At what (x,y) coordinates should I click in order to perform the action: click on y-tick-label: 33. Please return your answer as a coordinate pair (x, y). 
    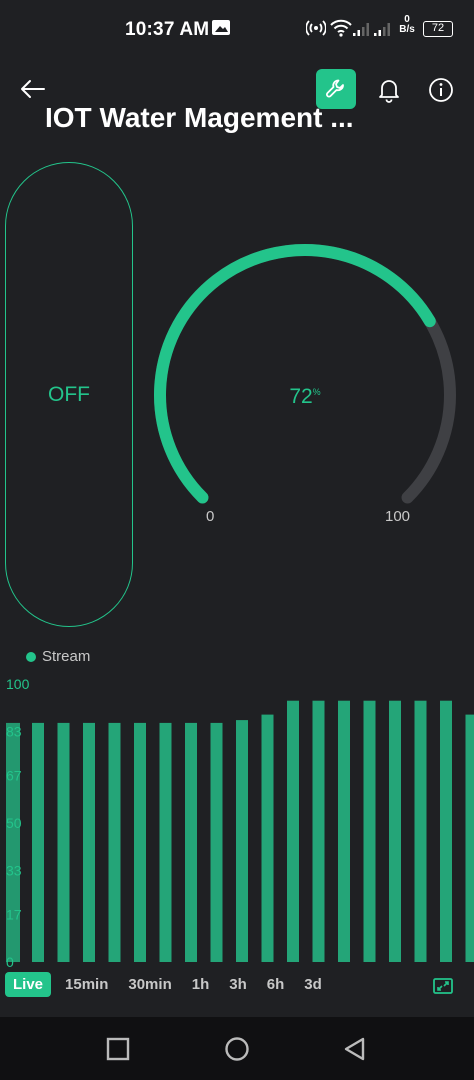
    Looking at the image, I should click on (14, 870).